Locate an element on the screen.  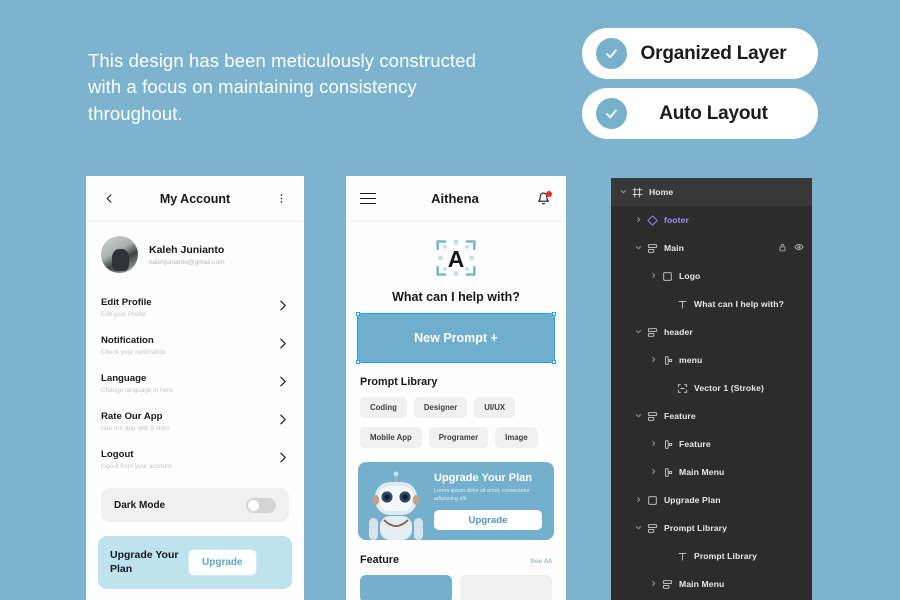
logo-bracket-a-icon: A is located at coordinates (456, 258).